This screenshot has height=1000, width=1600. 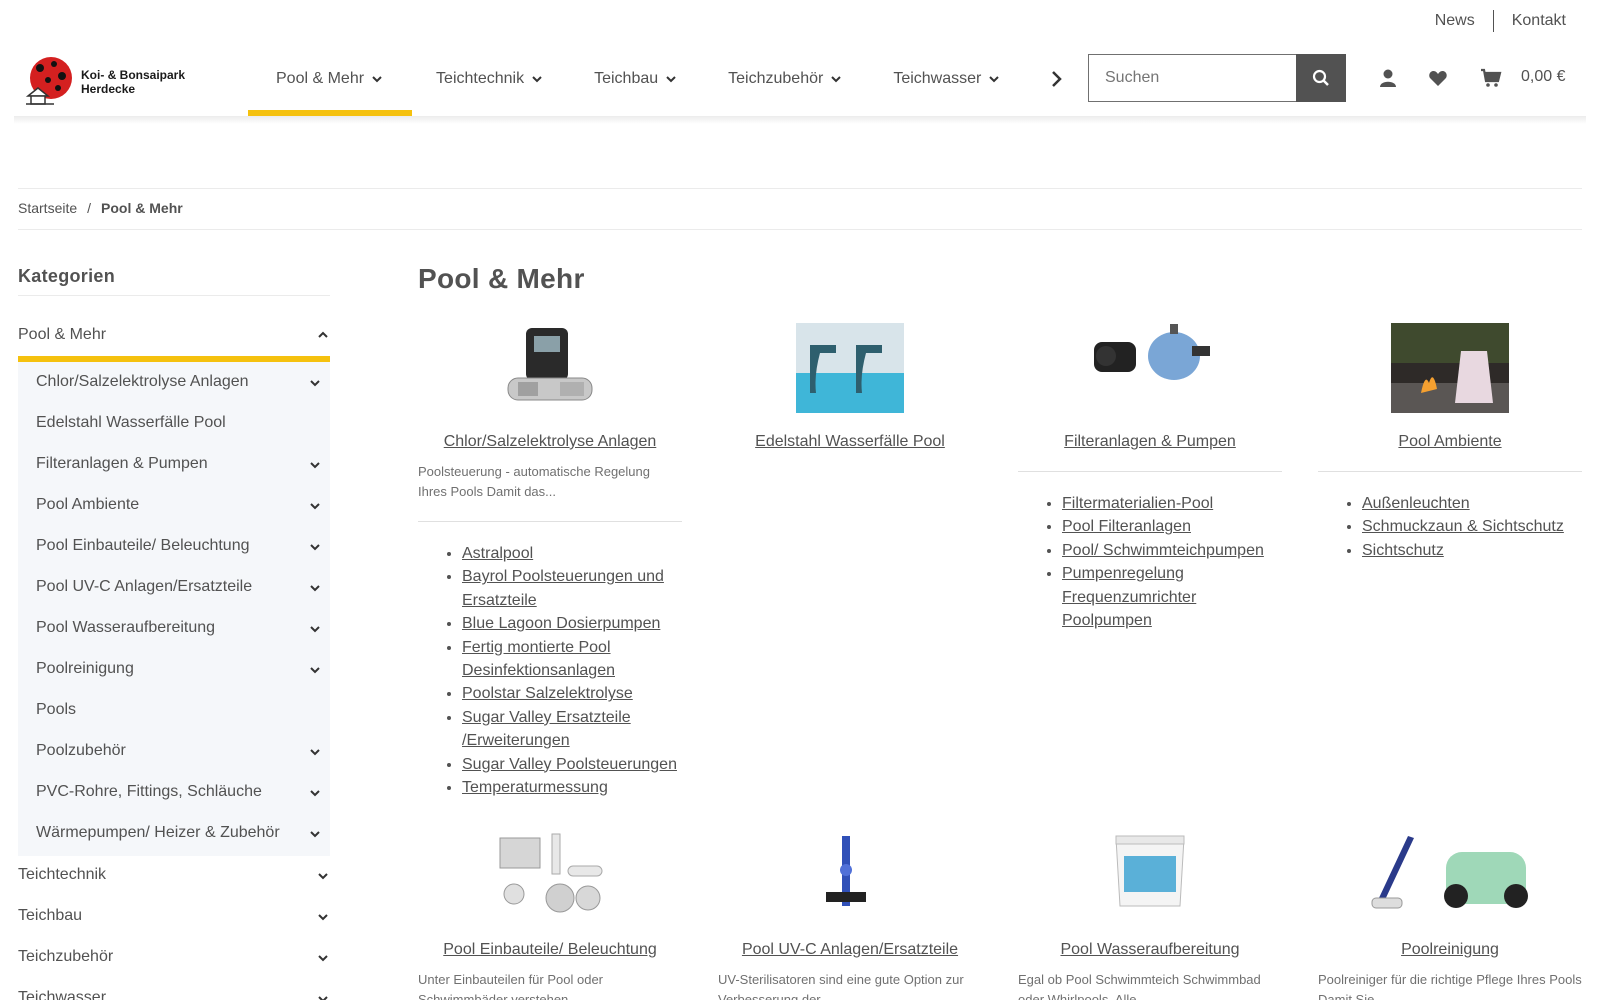 I want to click on pool-ambiente-product-image, so click(x=1450, y=368).